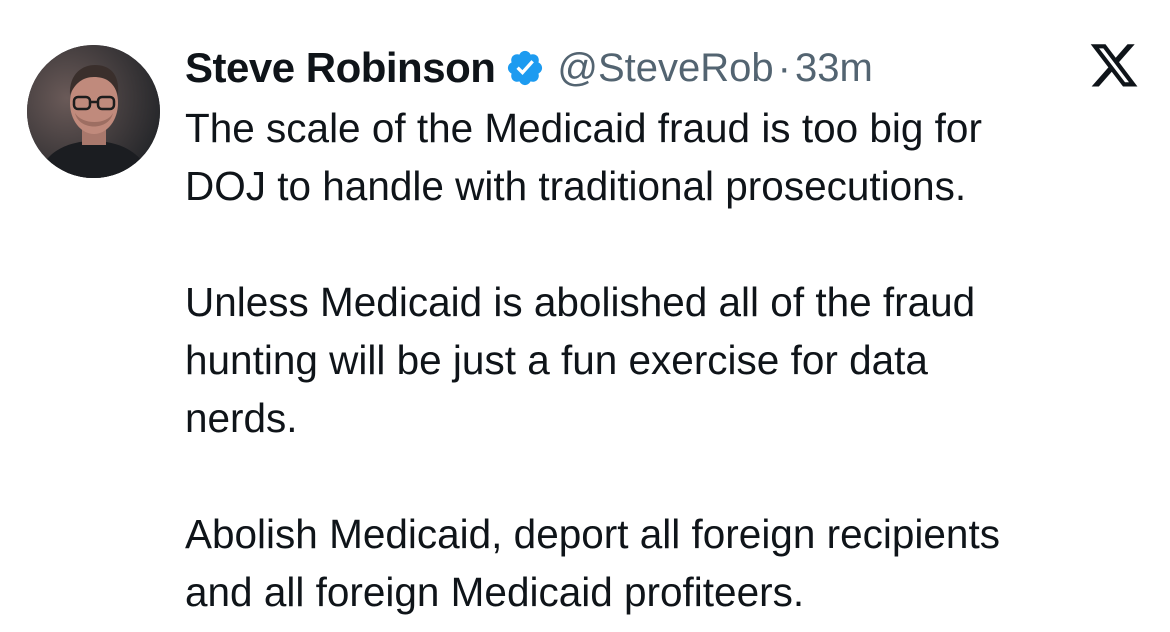 This screenshot has height=632, width=1170. Describe the element at coordinates (834, 68) in the screenshot. I see `timestamp: 33m` at that location.